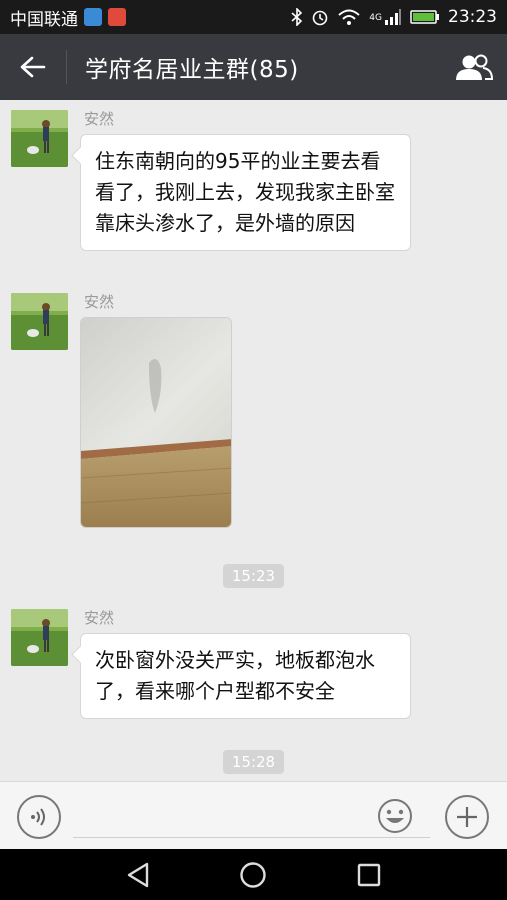 The width and height of the screenshot is (507, 900). I want to click on image-message, so click(156, 422).